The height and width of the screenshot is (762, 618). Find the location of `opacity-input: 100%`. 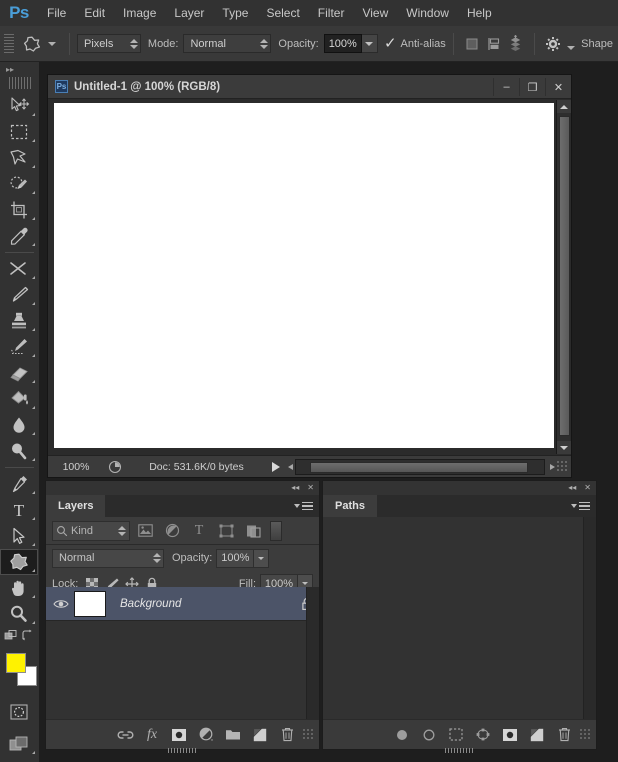

opacity-input: 100% is located at coordinates (342, 43).